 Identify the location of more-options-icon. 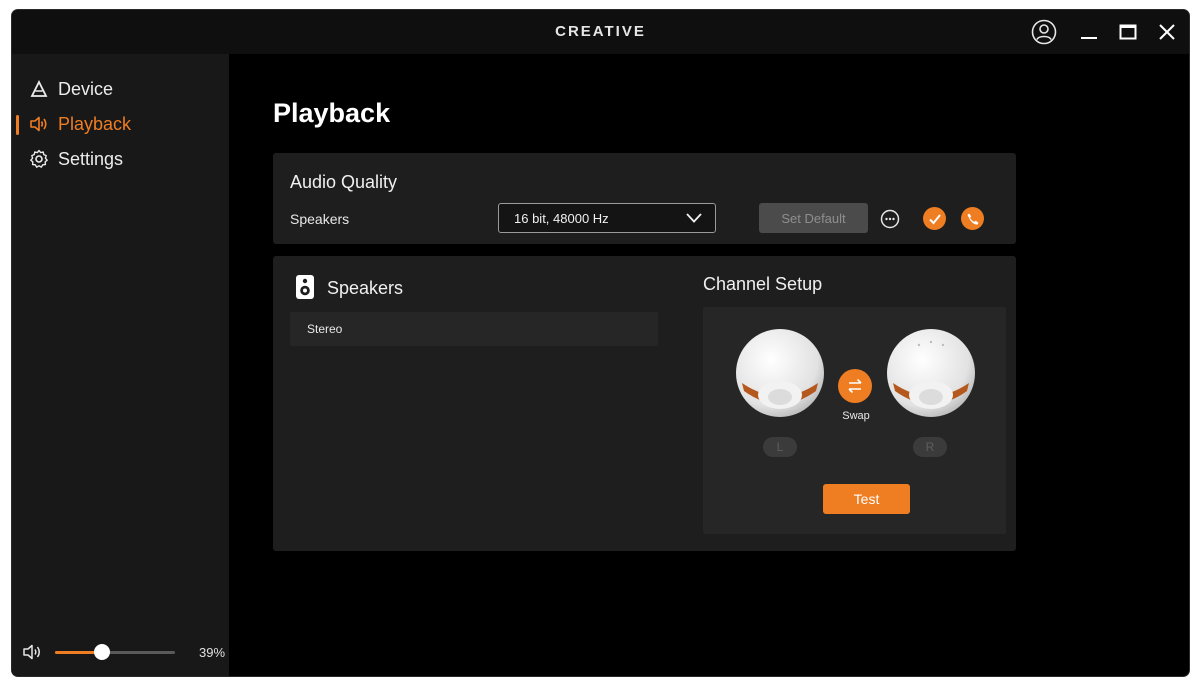
(889, 218).